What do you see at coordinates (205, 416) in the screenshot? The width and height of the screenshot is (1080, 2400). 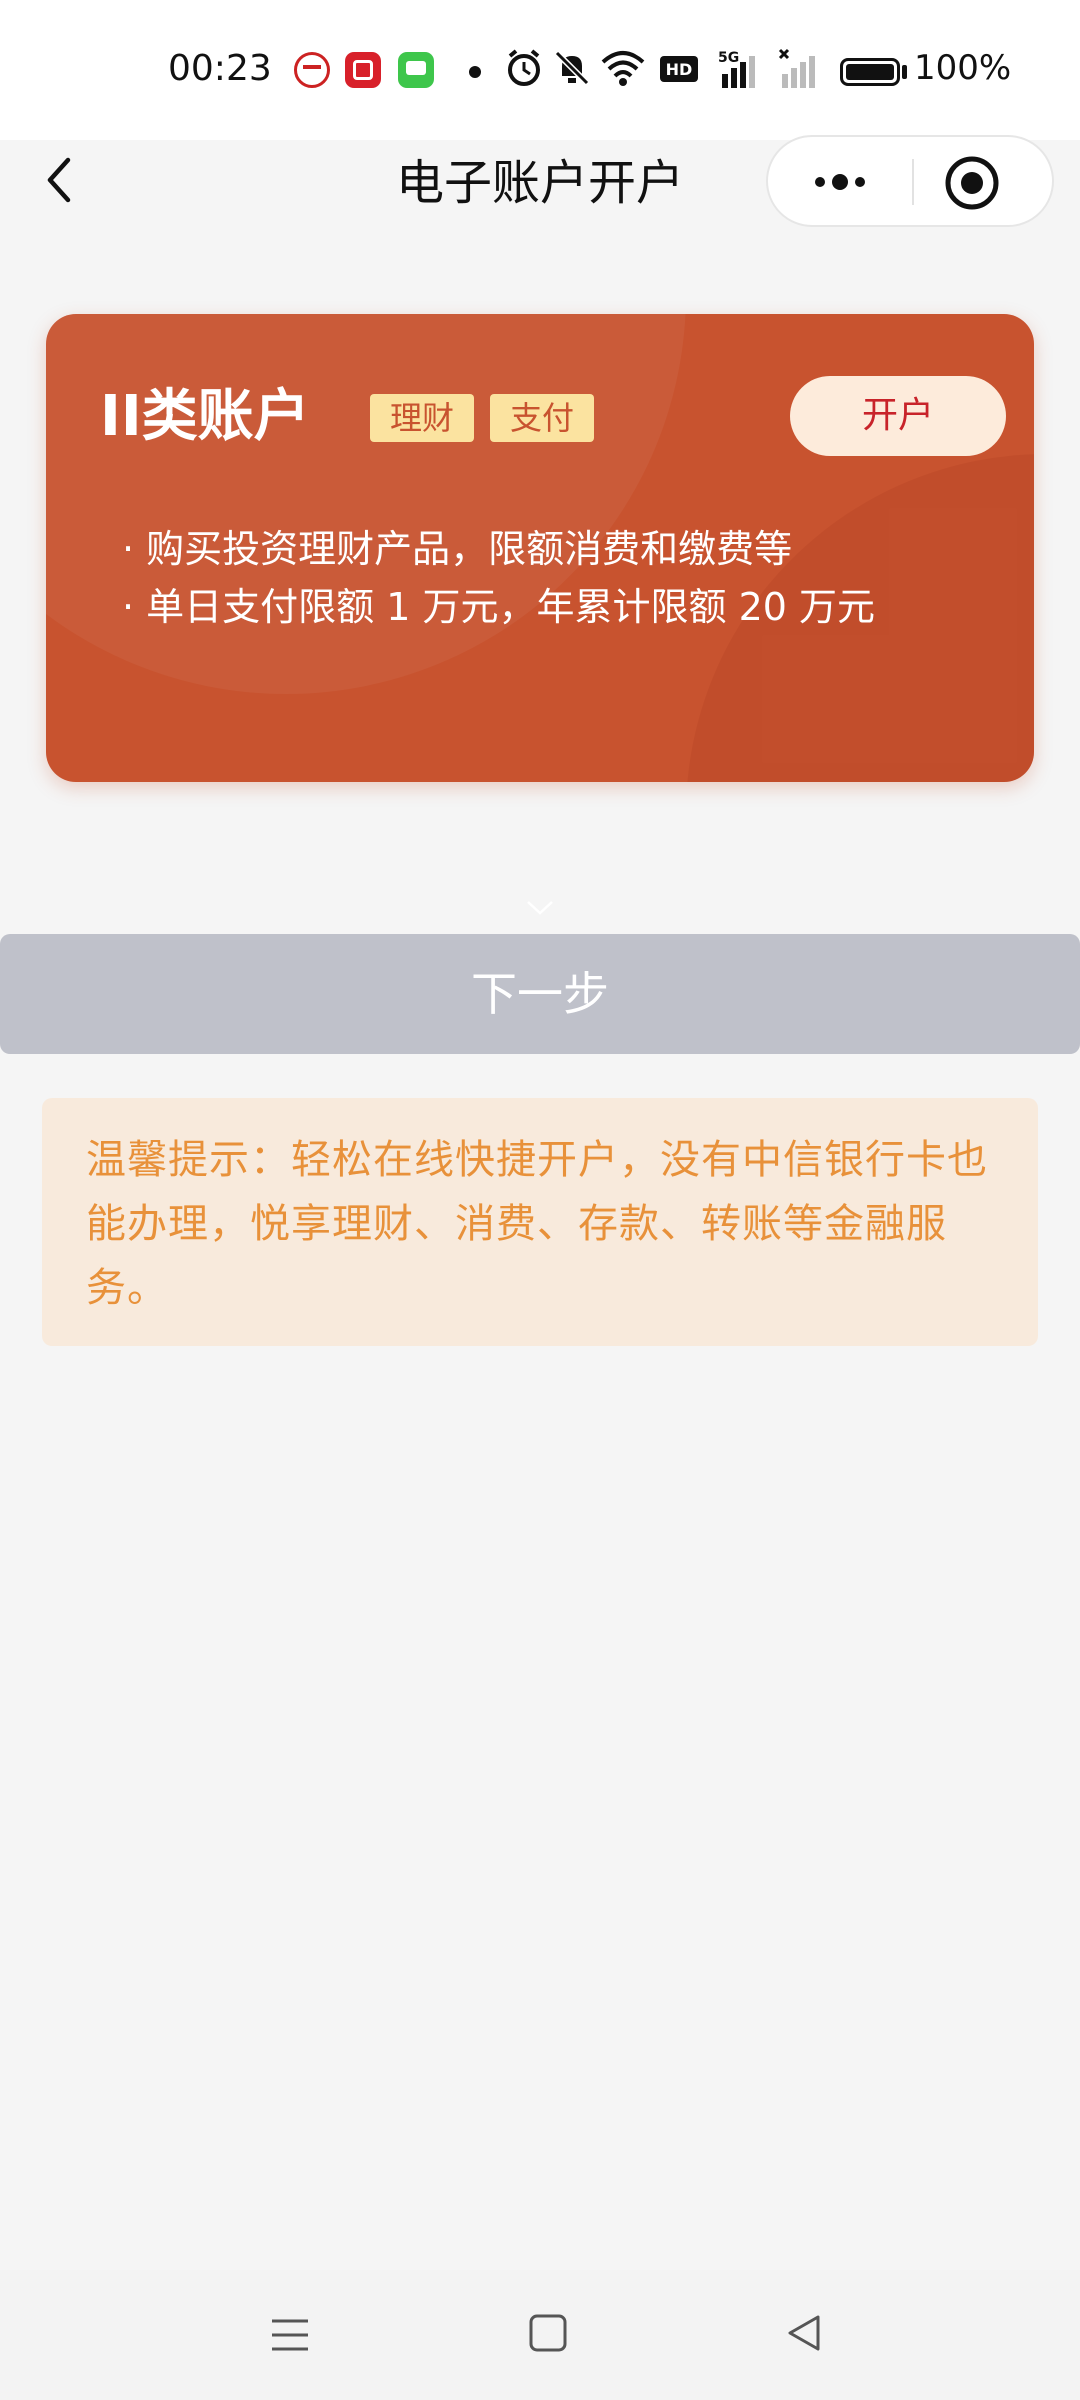 I see `account-type-title: II类账户` at bounding box center [205, 416].